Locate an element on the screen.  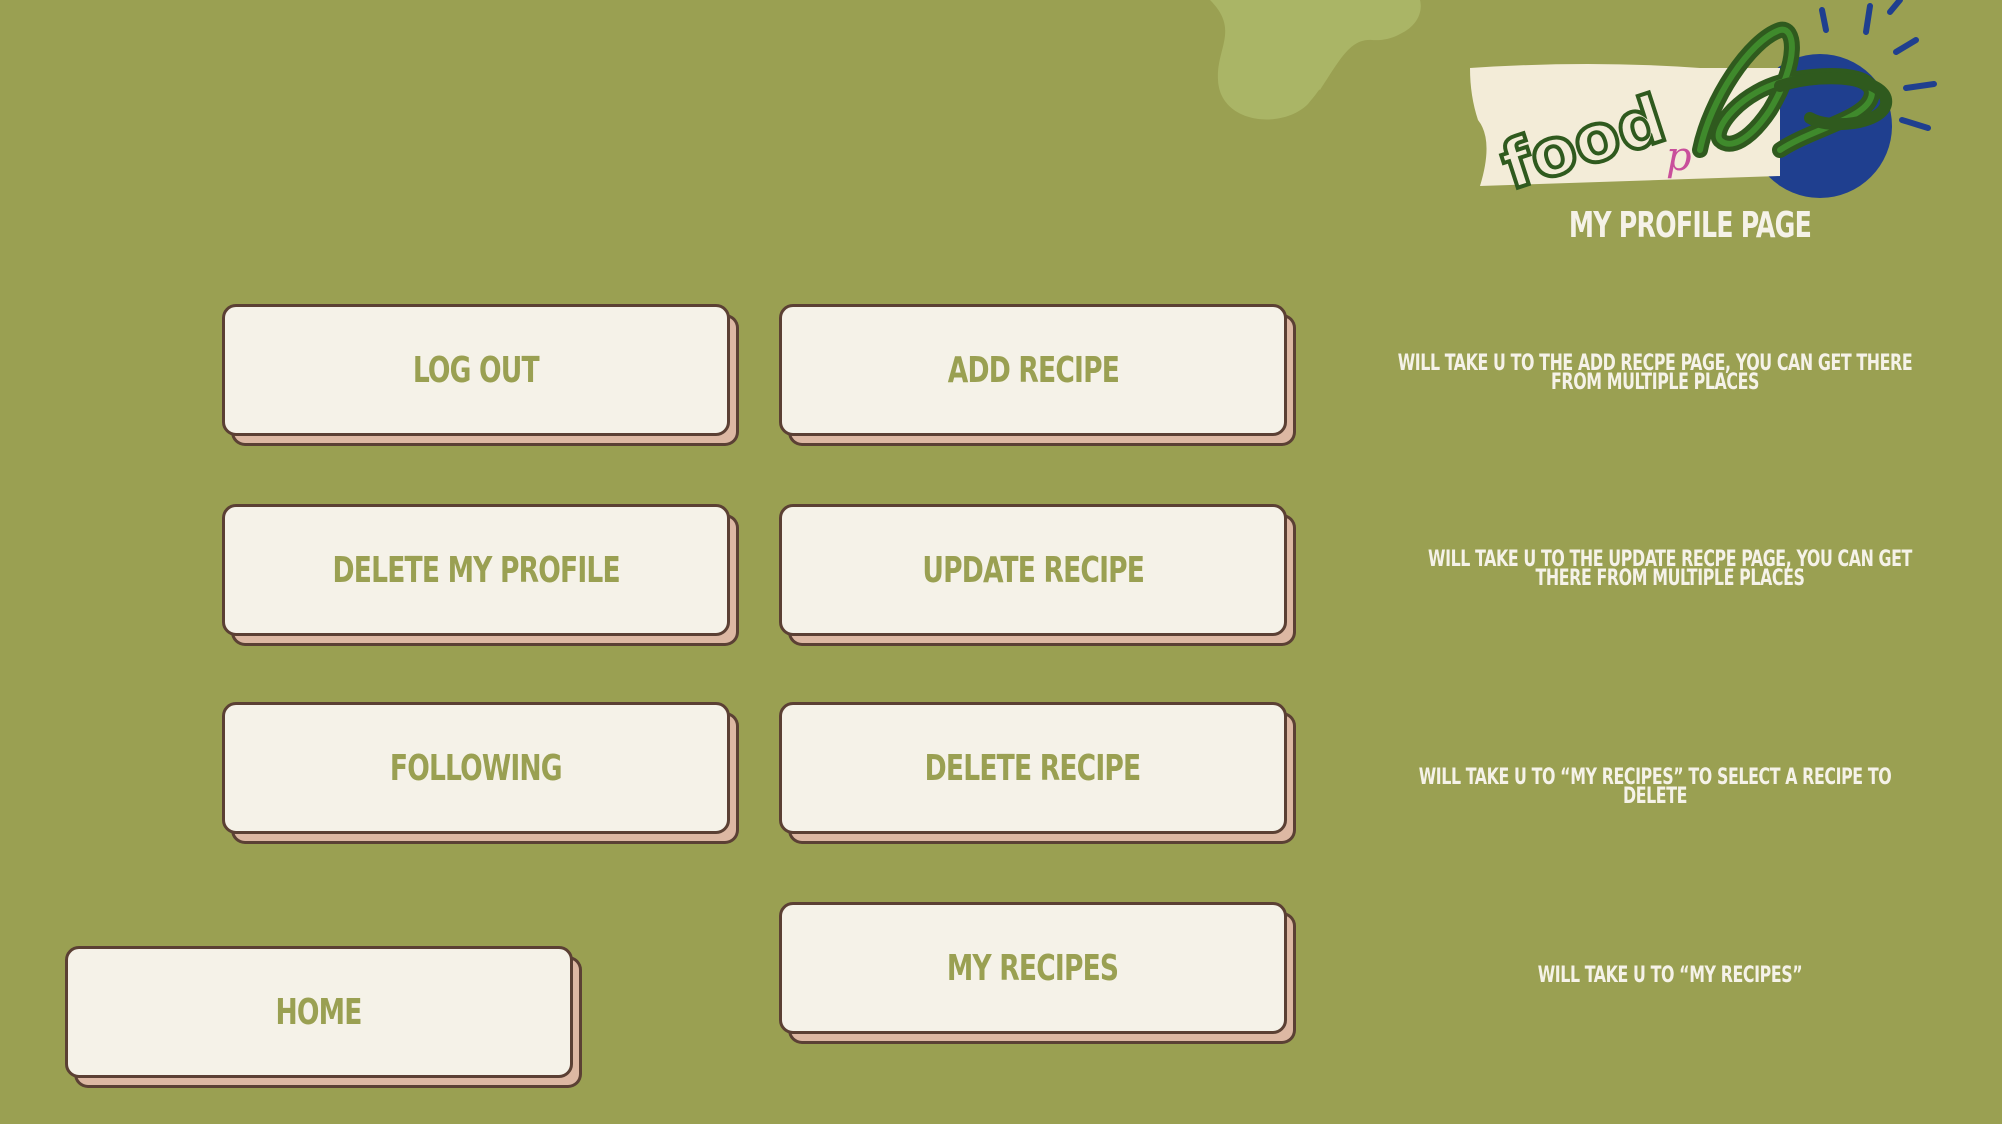
update-recipe-button: UPDATE RECIPE is located at coordinates (1033, 570).